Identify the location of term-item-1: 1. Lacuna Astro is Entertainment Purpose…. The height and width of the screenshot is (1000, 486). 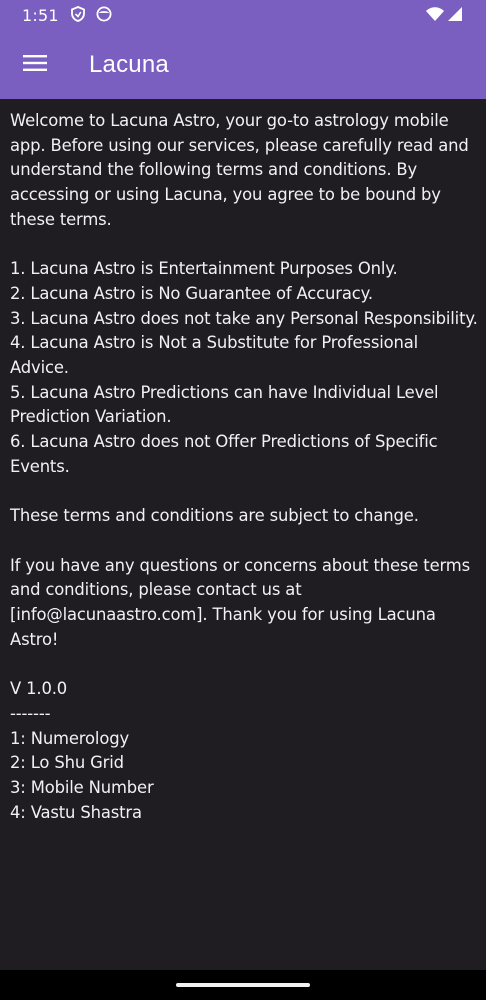
(204, 269).